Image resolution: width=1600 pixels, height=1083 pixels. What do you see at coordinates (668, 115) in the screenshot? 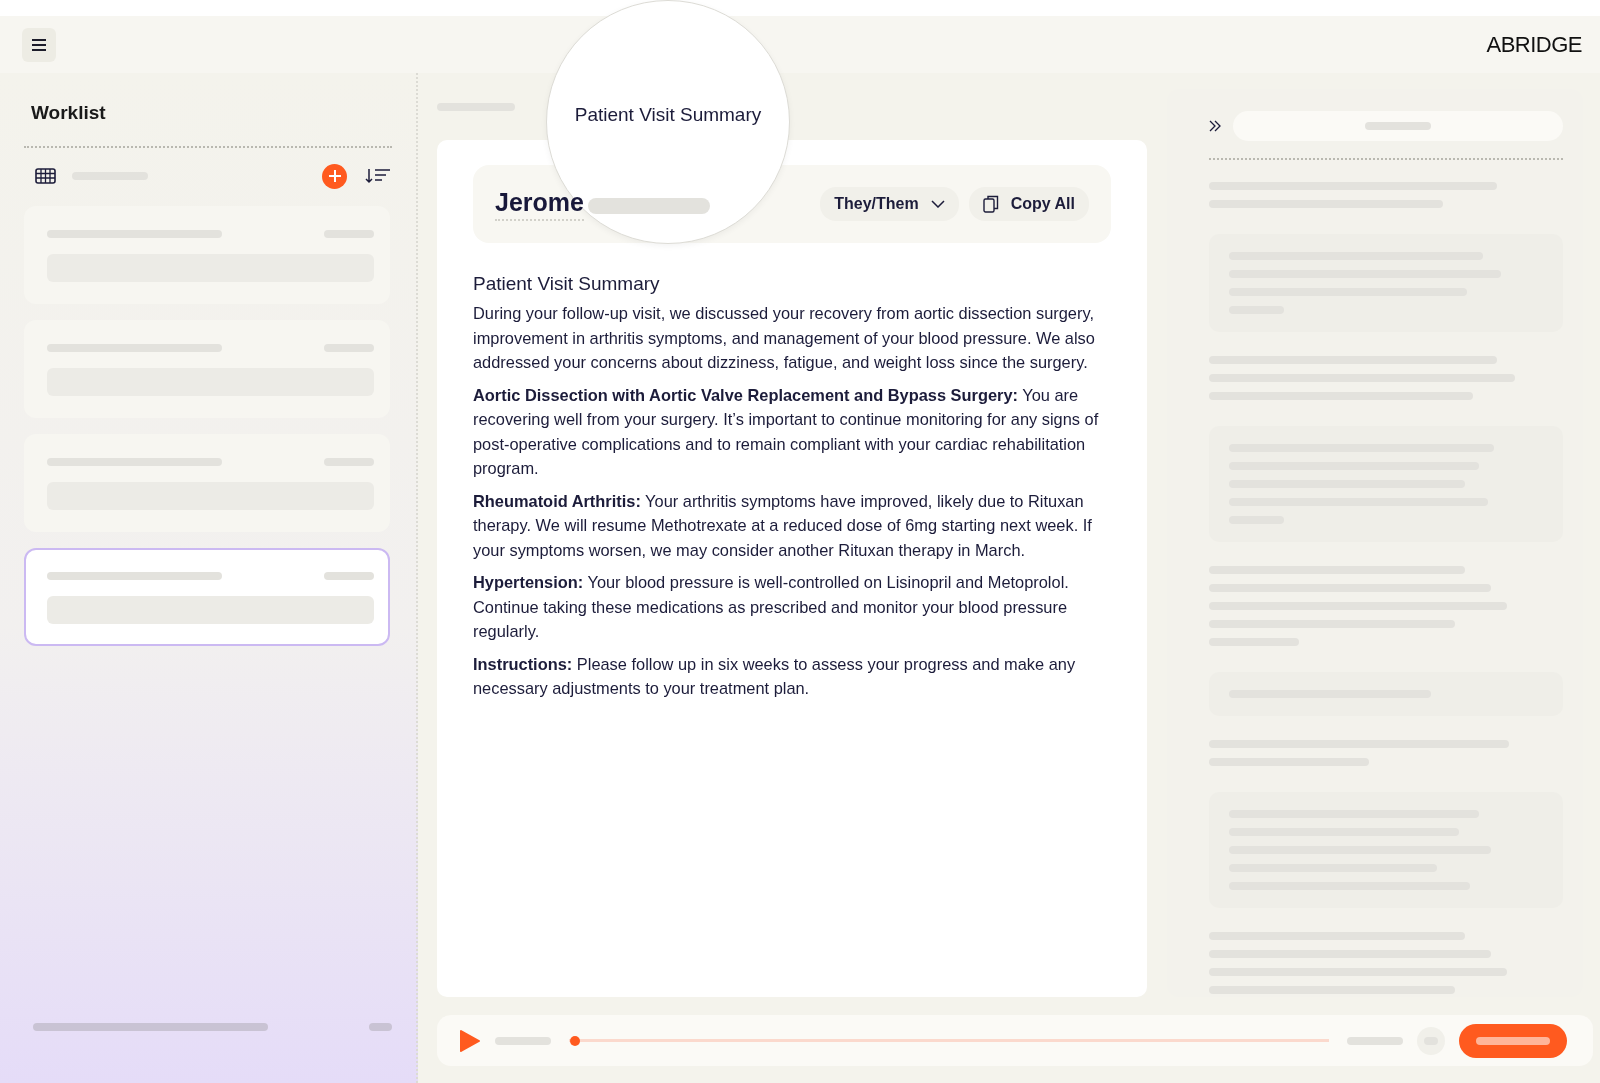
I see `magnifier-label: Patient Visit Summary` at bounding box center [668, 115].